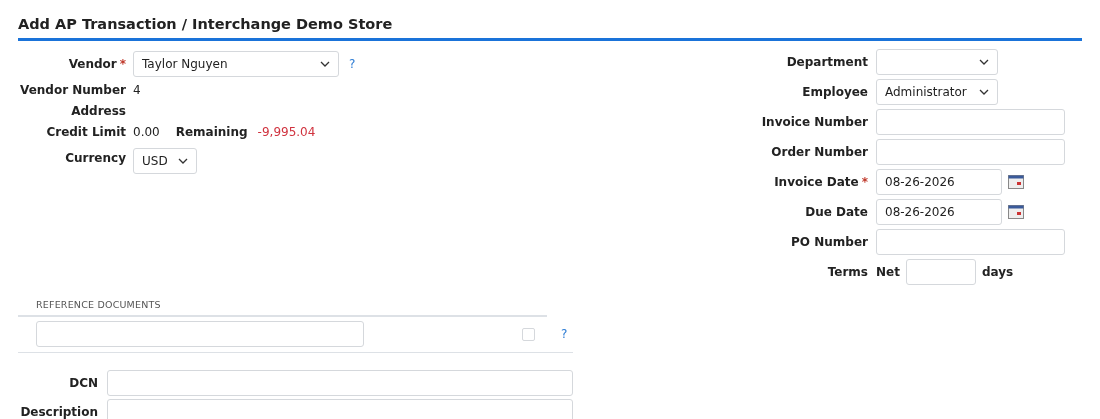 This screenshot has height=419, width=1100. I want to click on select-field: Taylor Nguyen, so click(236, 64).